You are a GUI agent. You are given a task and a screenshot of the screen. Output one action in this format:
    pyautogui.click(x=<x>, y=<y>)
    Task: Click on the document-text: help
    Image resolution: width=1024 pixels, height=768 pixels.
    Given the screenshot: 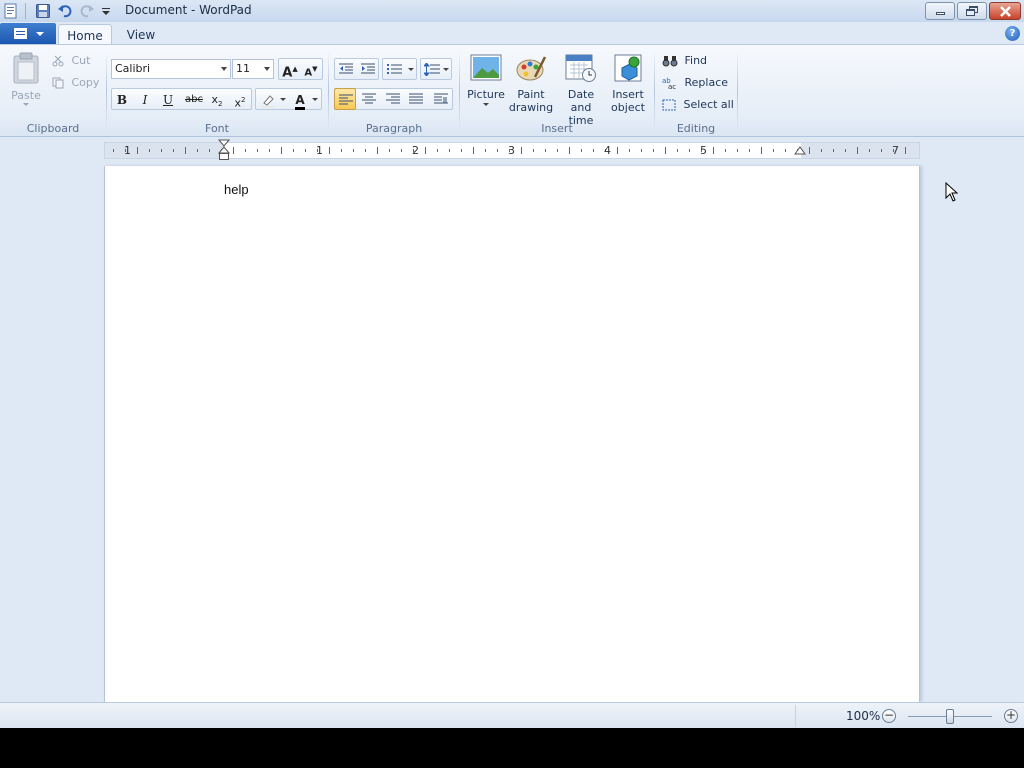 What is the action you would take?
    pyautogui.click(x=236, y=189)
    